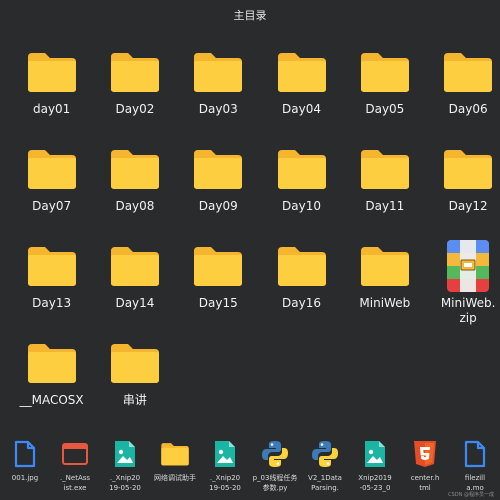  Describe the element at coordinates (134, 400) in the screenshot. I see `file-name-label: 串讲` at that location.